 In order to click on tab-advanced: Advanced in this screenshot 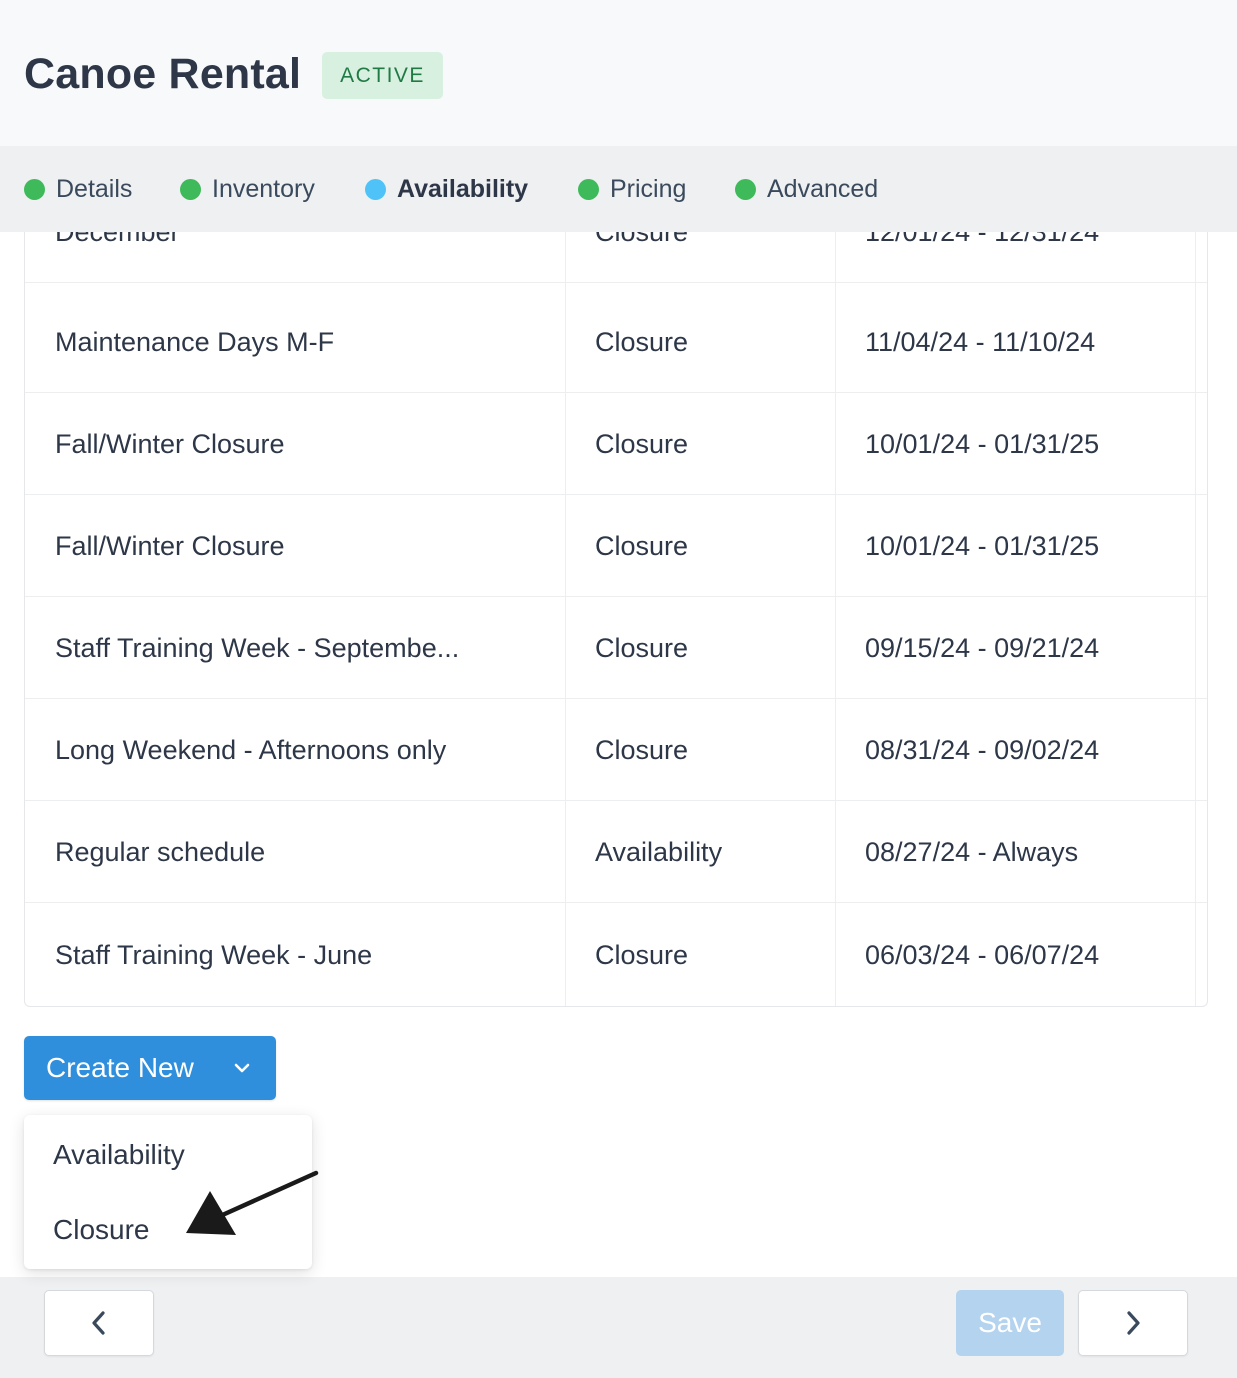, I will do `click(806, 189)`.